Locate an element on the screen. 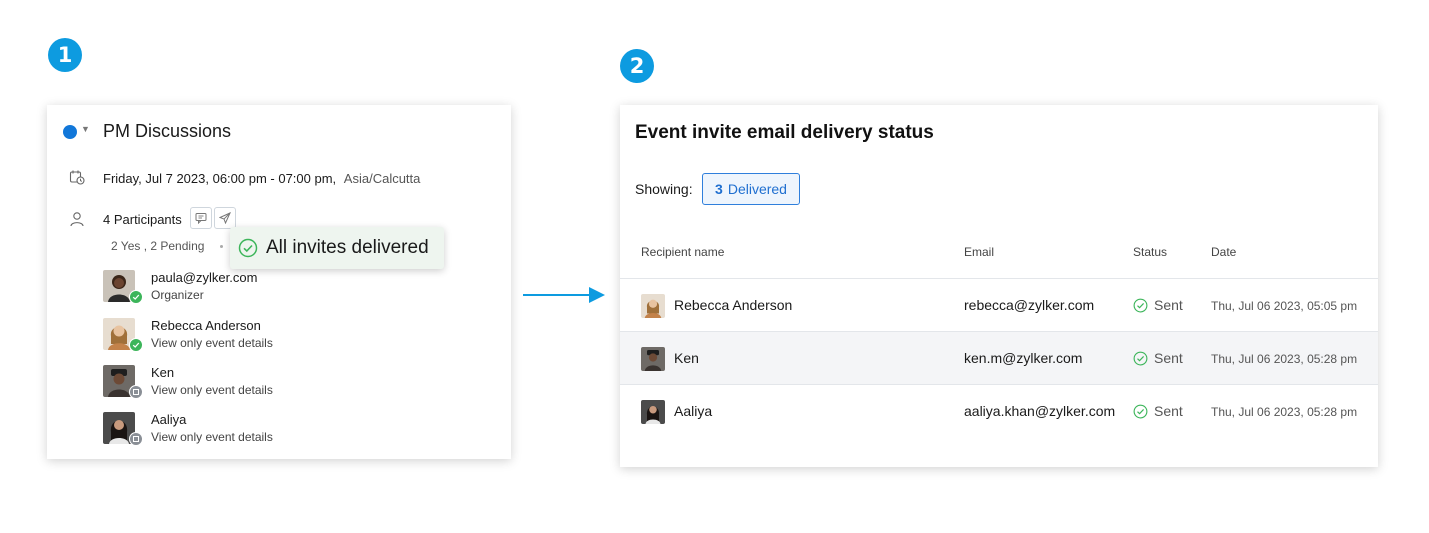 This screenshot has width=1429, height=533. participant-item: paula@zylker.com Organizer is located at coordinates (283, 288).